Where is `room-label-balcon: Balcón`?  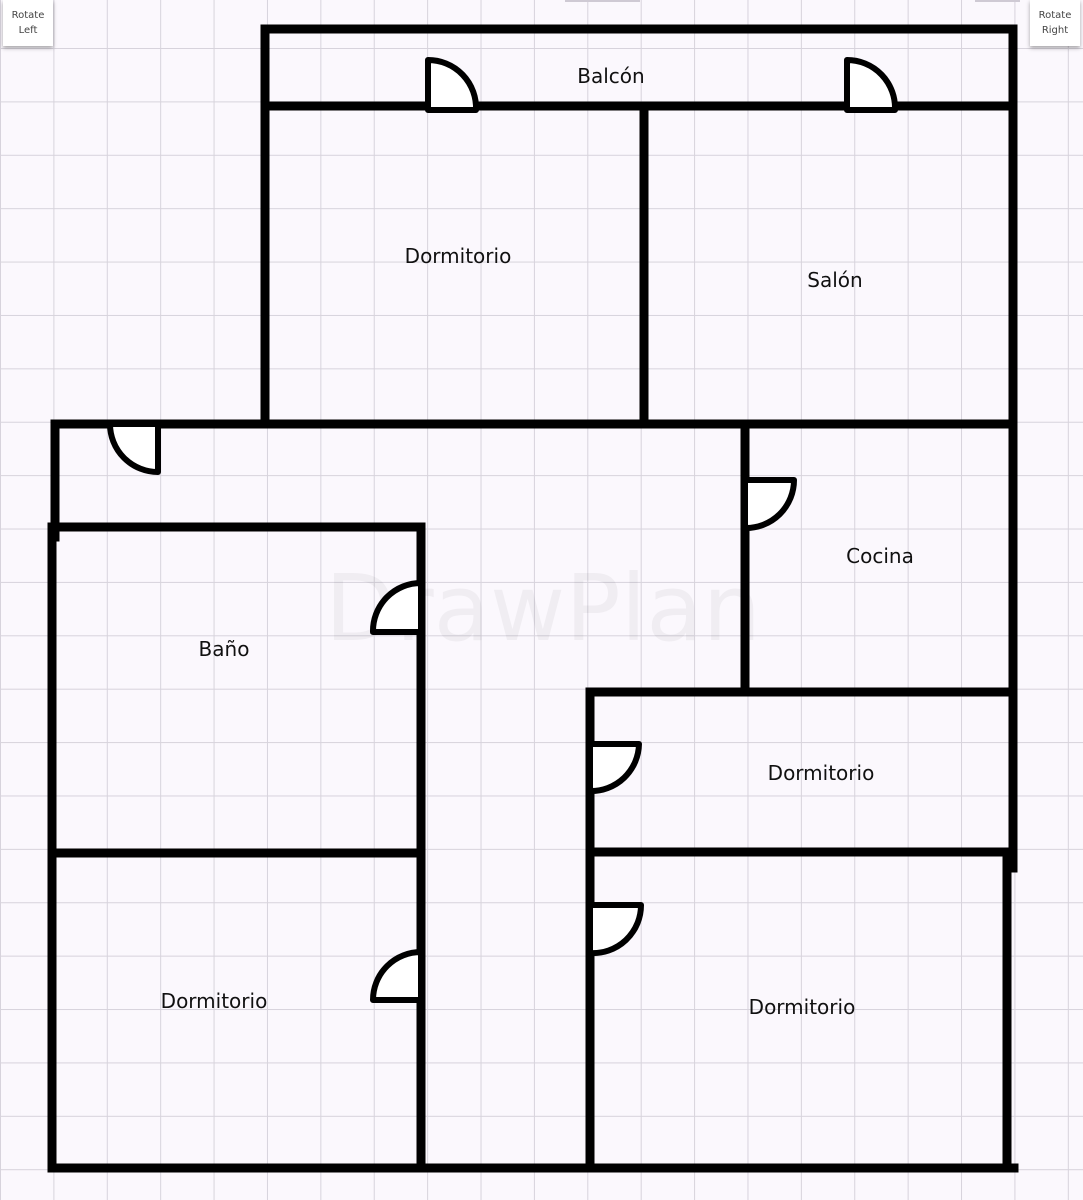
room-label-balcon: Balcón is located at coordinates (610, 76).